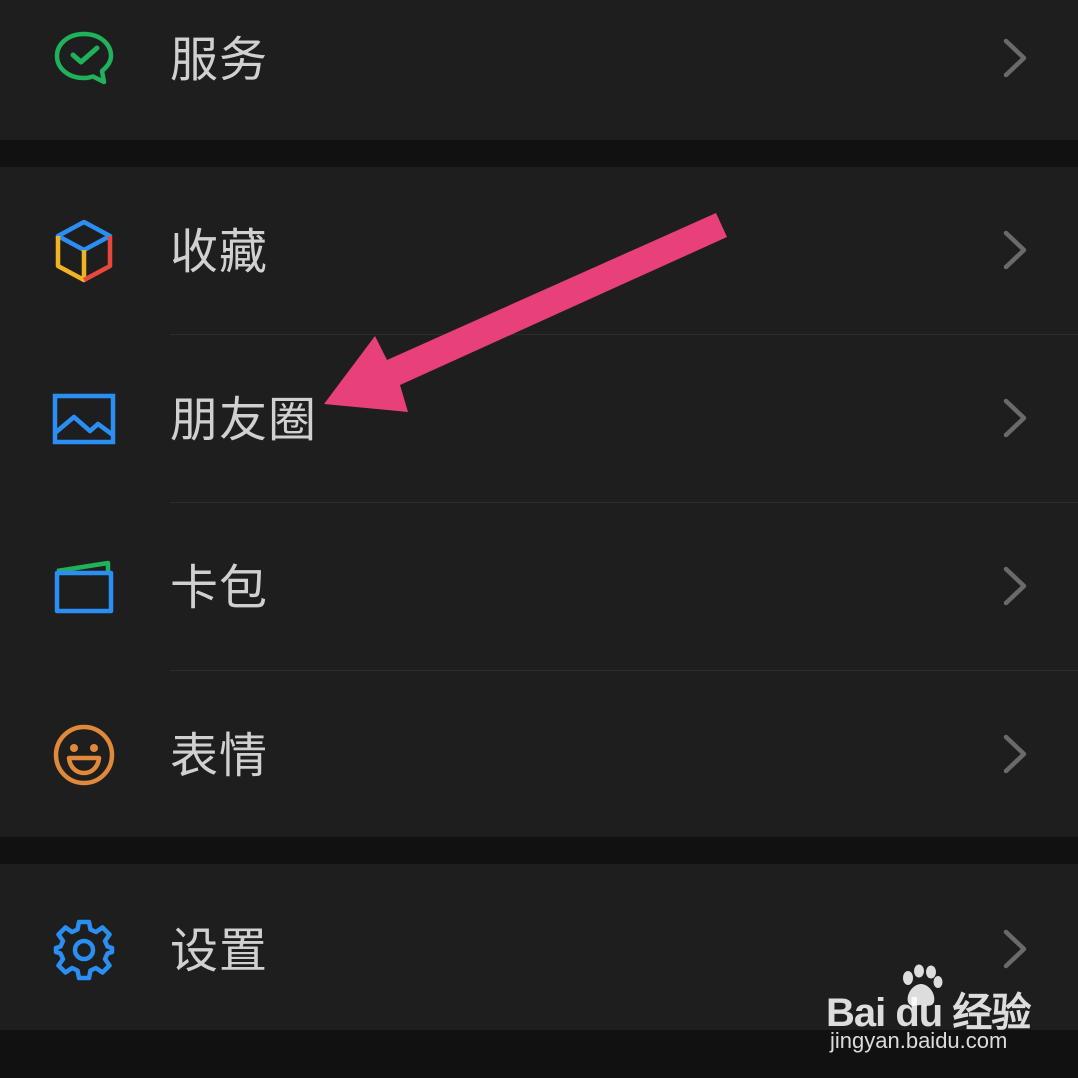  I want to click on cube-icon, so click(84, 251).